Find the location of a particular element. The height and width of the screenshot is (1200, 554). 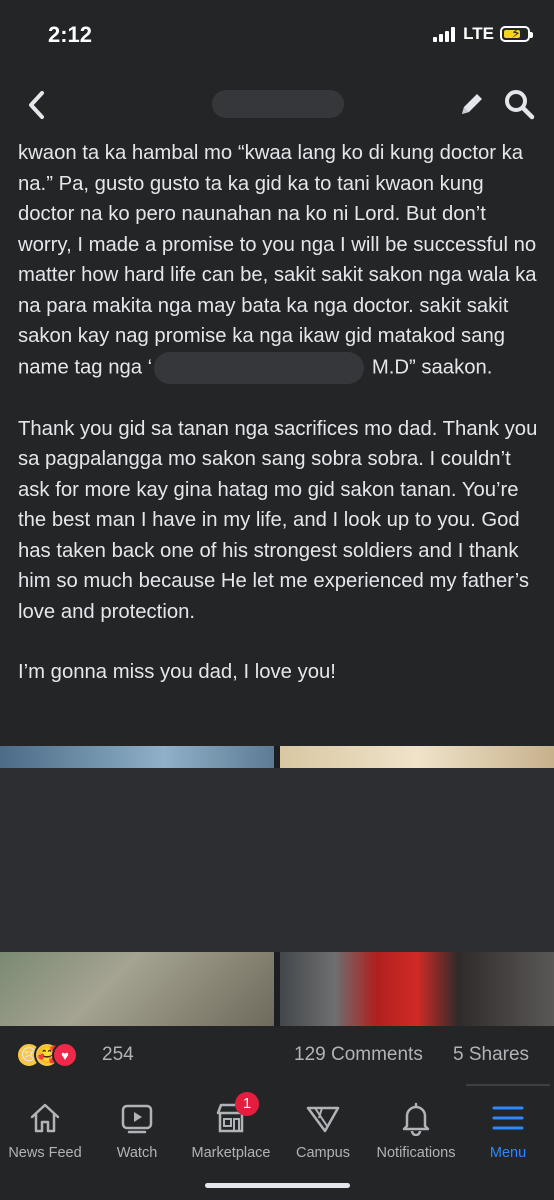

home-indicator is located at coordinates (277, 1185).